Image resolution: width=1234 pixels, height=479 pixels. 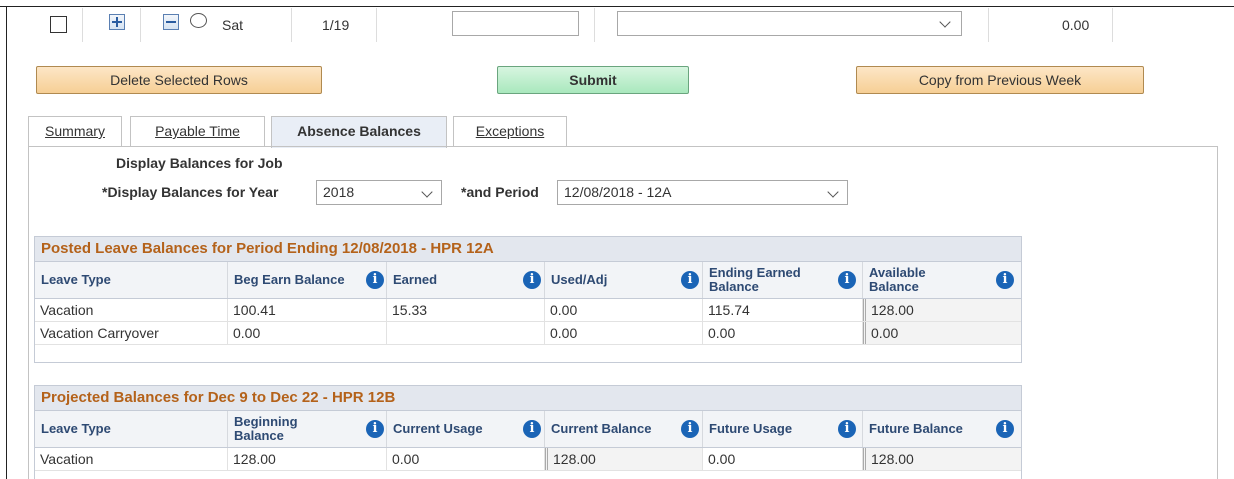 What do you see at coordinates (617, 6) in the screenshot?
I see `frame-top-border` at bounding box center [617, 6].